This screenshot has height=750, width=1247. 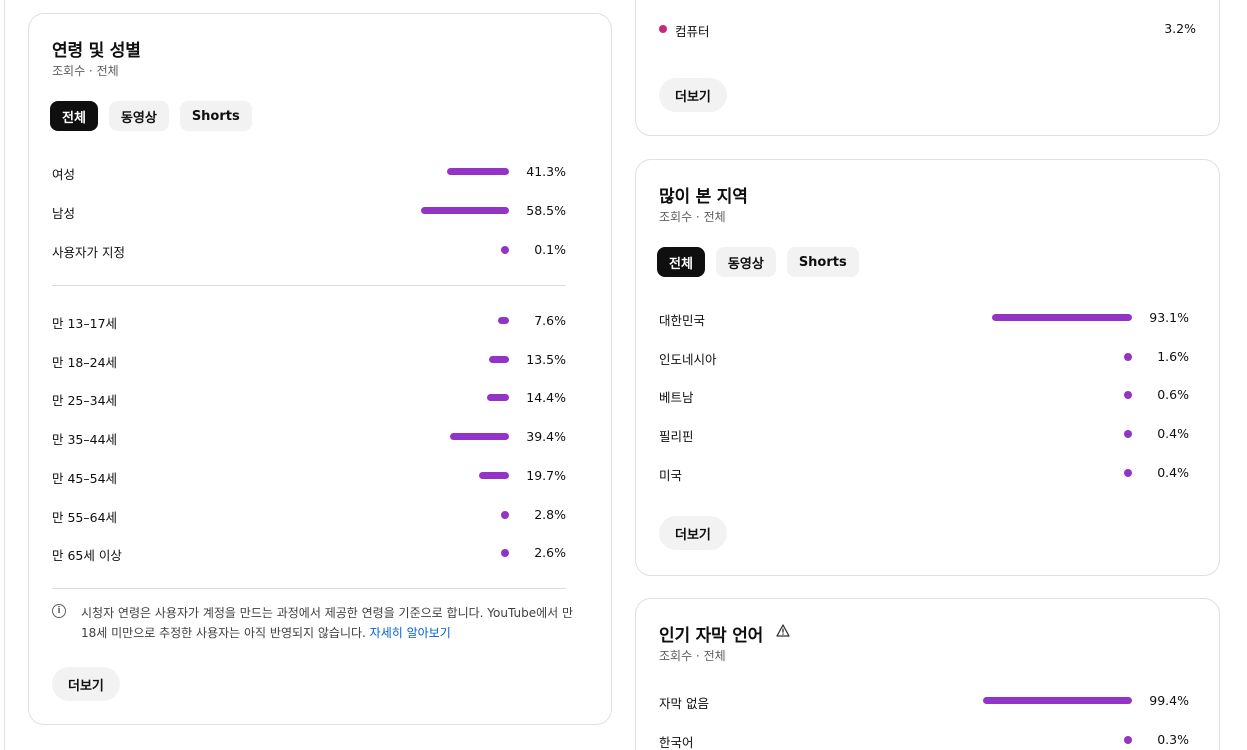 I want to click on row-label: 남성, so click(x=64, y=213).